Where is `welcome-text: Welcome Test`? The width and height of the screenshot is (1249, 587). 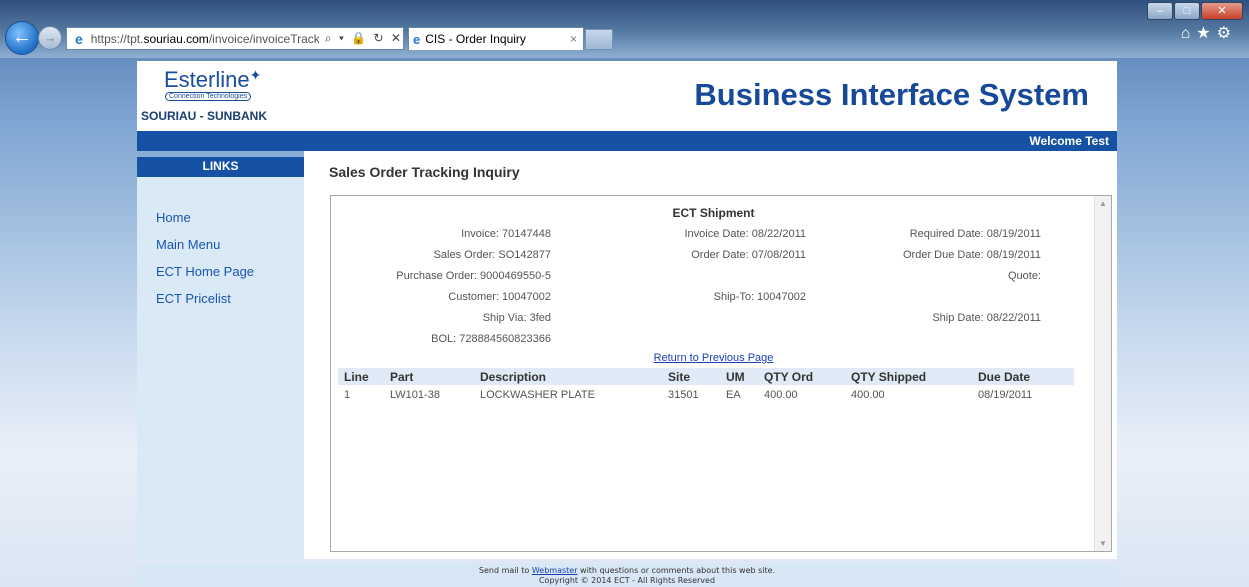
welcome-text: Welcome Test is located at coordinates (1069, 141).